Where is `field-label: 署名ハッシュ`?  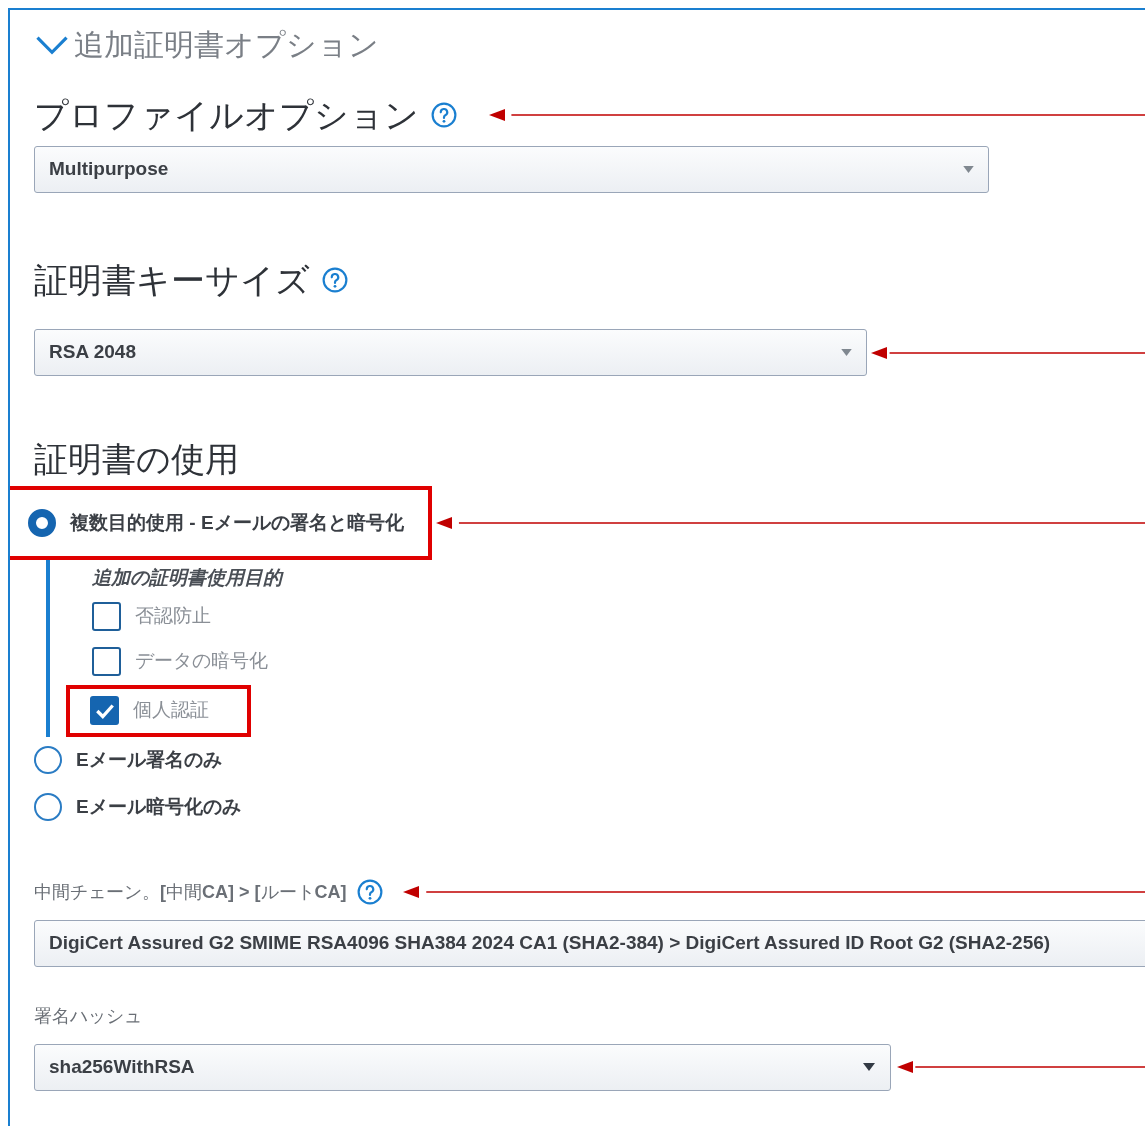
field-label: 署名ハッシュ is located at coordinates (88, 1016).